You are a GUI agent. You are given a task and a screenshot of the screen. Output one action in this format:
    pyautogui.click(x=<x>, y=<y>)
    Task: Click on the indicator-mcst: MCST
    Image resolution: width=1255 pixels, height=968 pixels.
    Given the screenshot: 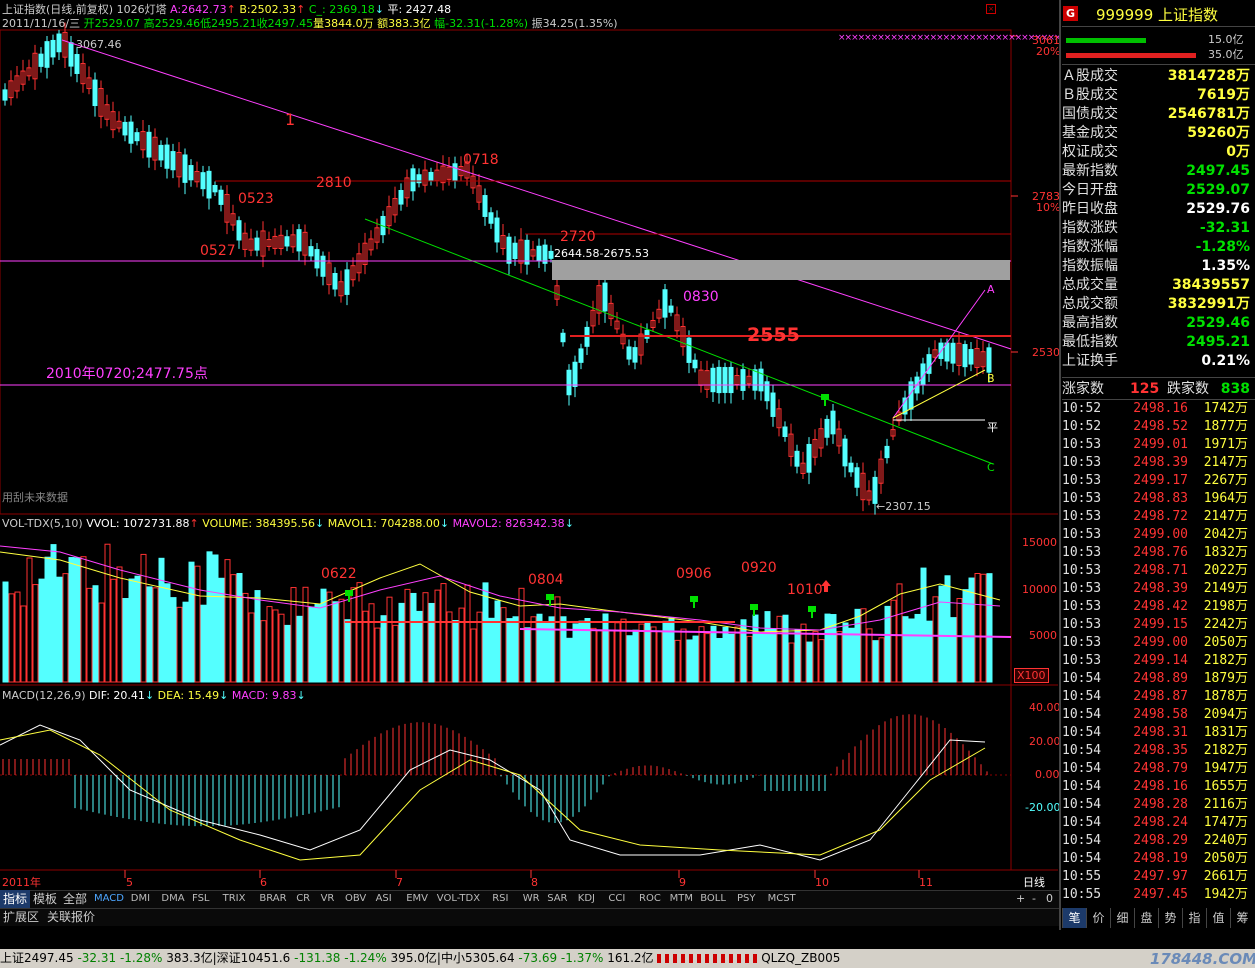 What is the action you would take?
    pyautogui.click(x=782, y=899)
    